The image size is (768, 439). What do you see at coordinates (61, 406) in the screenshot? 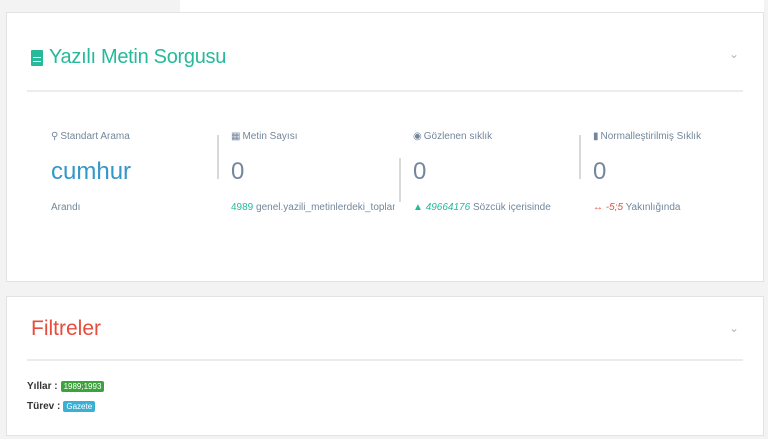
I see `filter-derivative: Türev : Gazete` at bounding box center [61, 406].